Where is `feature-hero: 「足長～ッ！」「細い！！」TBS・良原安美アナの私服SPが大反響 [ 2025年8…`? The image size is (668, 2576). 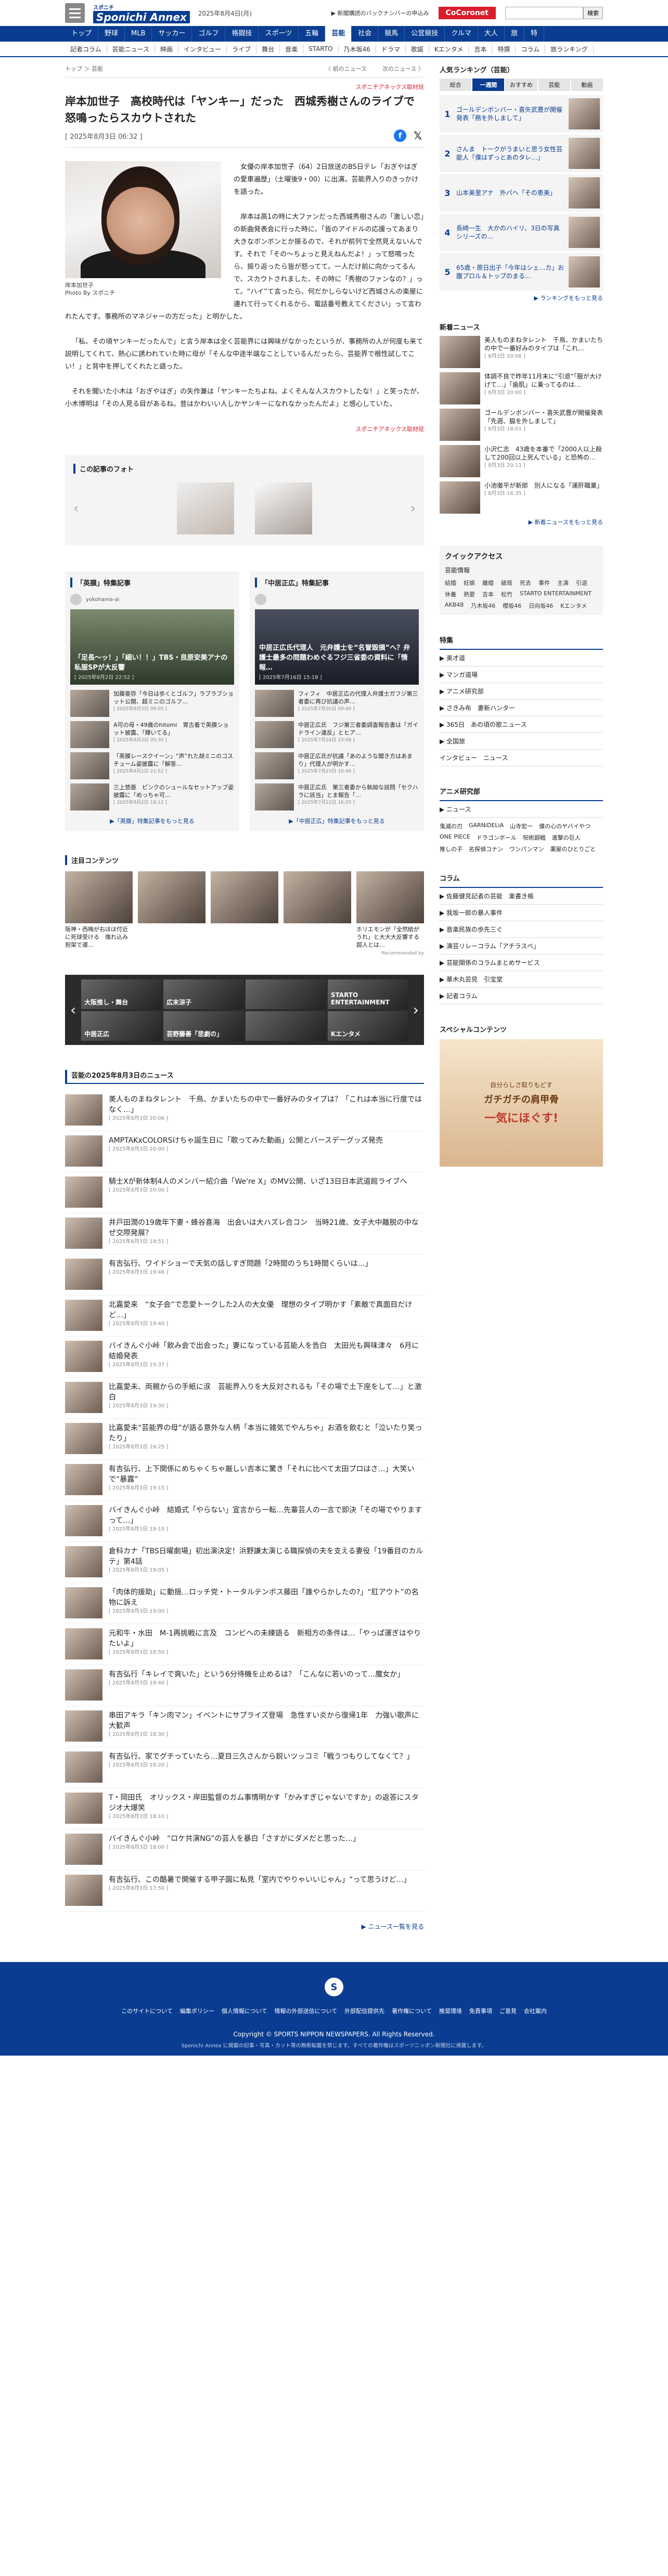 feature-hero: 「足長～ッ！」「細い！！」TBS・良原安美アナの私服SPが大反響 [ 2025年8… is located at coordinates (152, 647).